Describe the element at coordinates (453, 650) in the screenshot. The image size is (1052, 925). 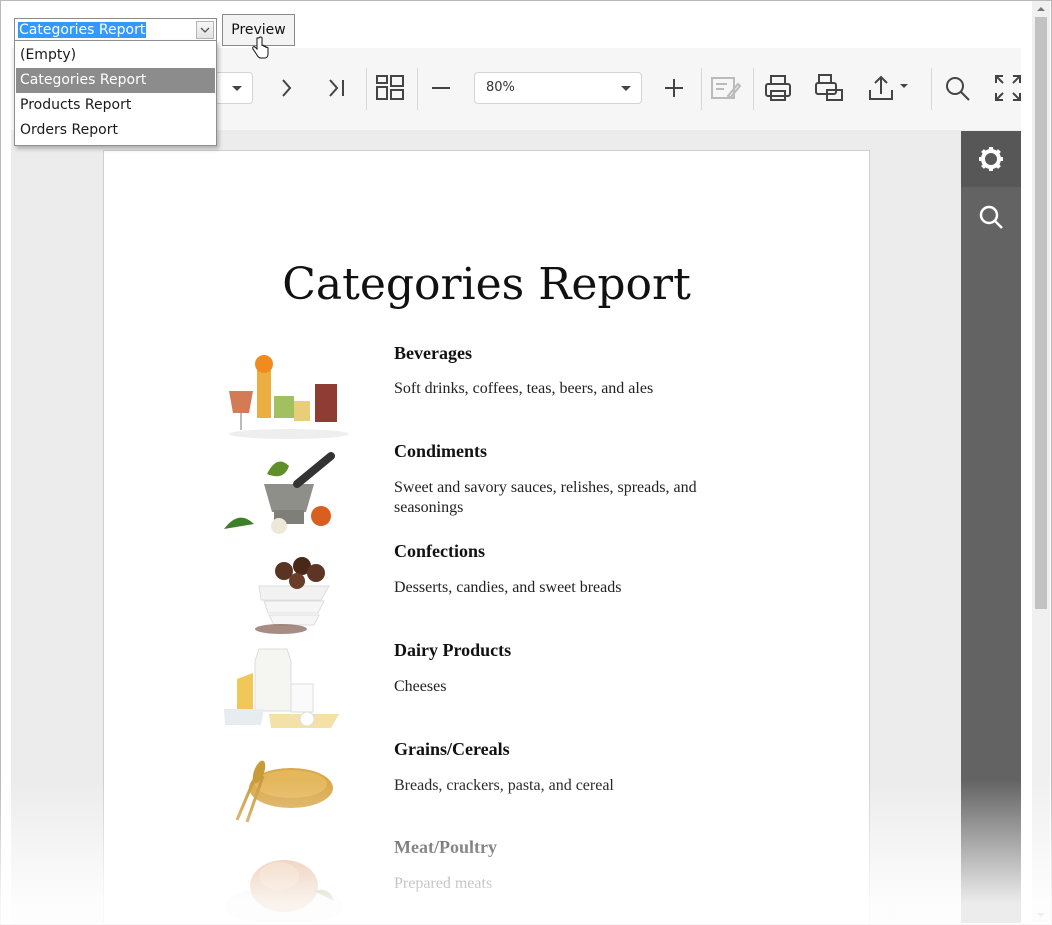
I see `category-name: Dairy Products` at that location.